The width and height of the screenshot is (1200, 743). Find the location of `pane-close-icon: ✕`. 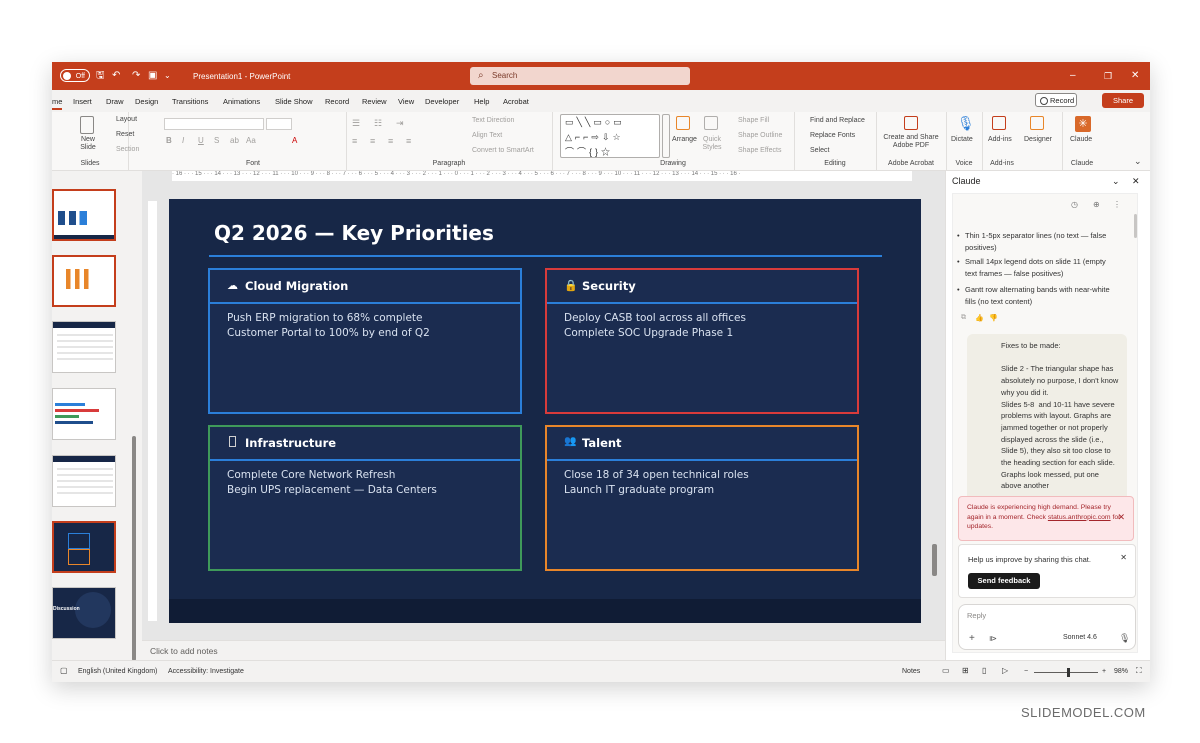

pane-close-icon: ✕ is located at coordinates (1136, 181).